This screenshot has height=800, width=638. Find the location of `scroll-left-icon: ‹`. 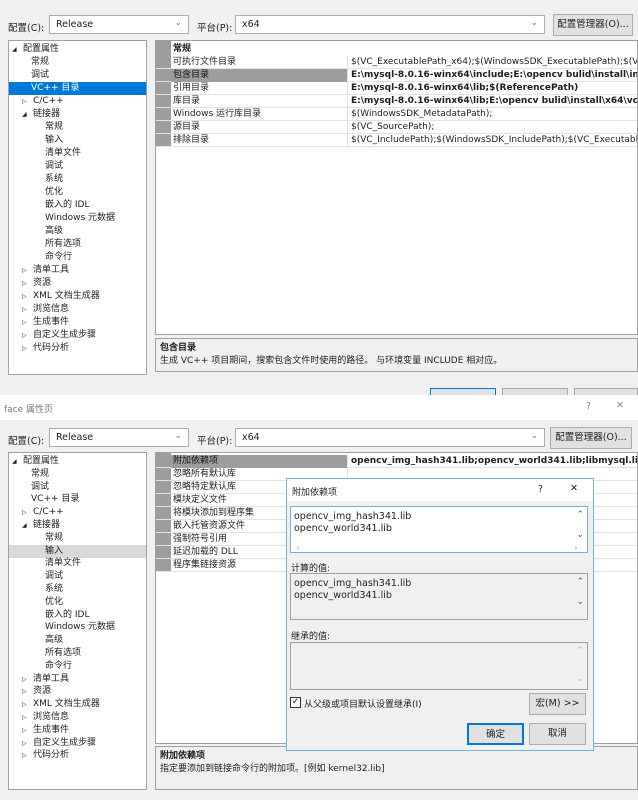

scroll-left-icon: ‹ is located at coordinates (298, 549).